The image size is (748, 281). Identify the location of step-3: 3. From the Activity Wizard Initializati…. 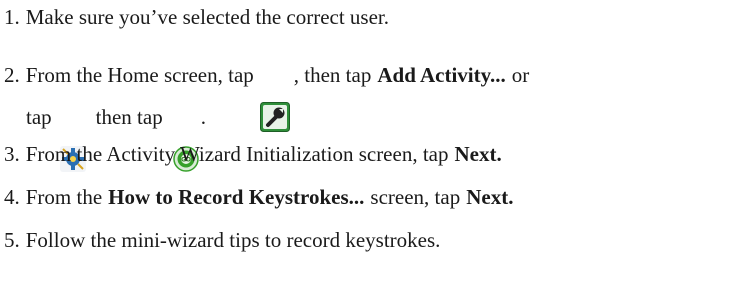
(253, 154).